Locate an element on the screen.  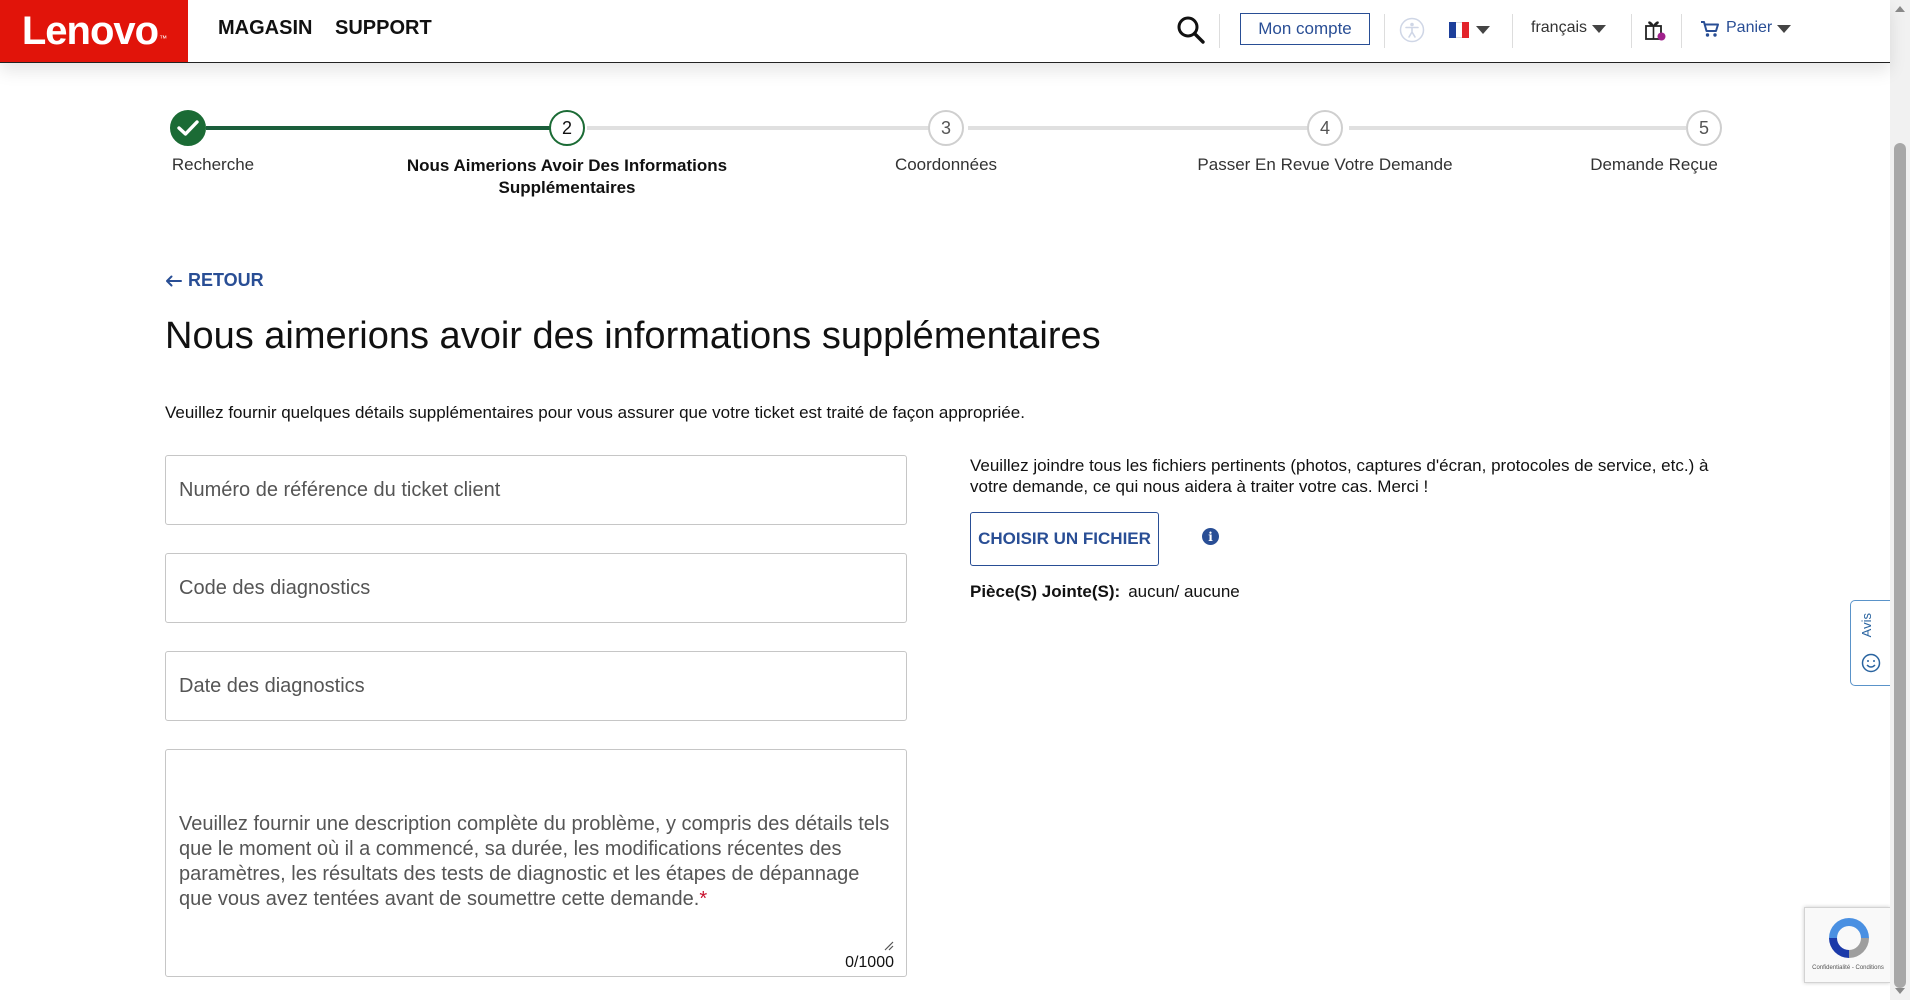
step-3-label: Coordonnées is located at coordinates (946, 164).